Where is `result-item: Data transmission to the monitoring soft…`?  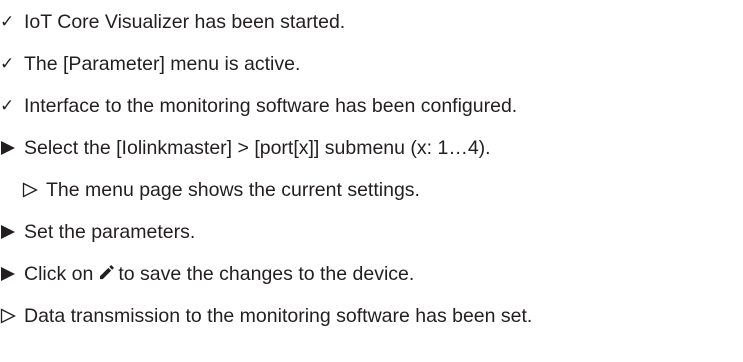 result-item: Data transmission to the monitoring soft… is located at coordinates (266, 316).